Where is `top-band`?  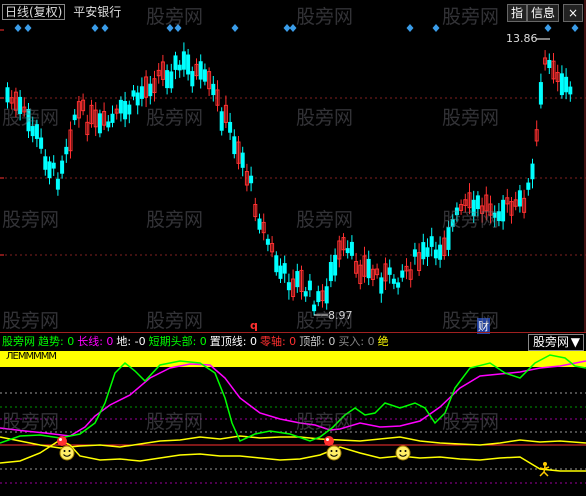
top-band is located at coordinates (293, 359).